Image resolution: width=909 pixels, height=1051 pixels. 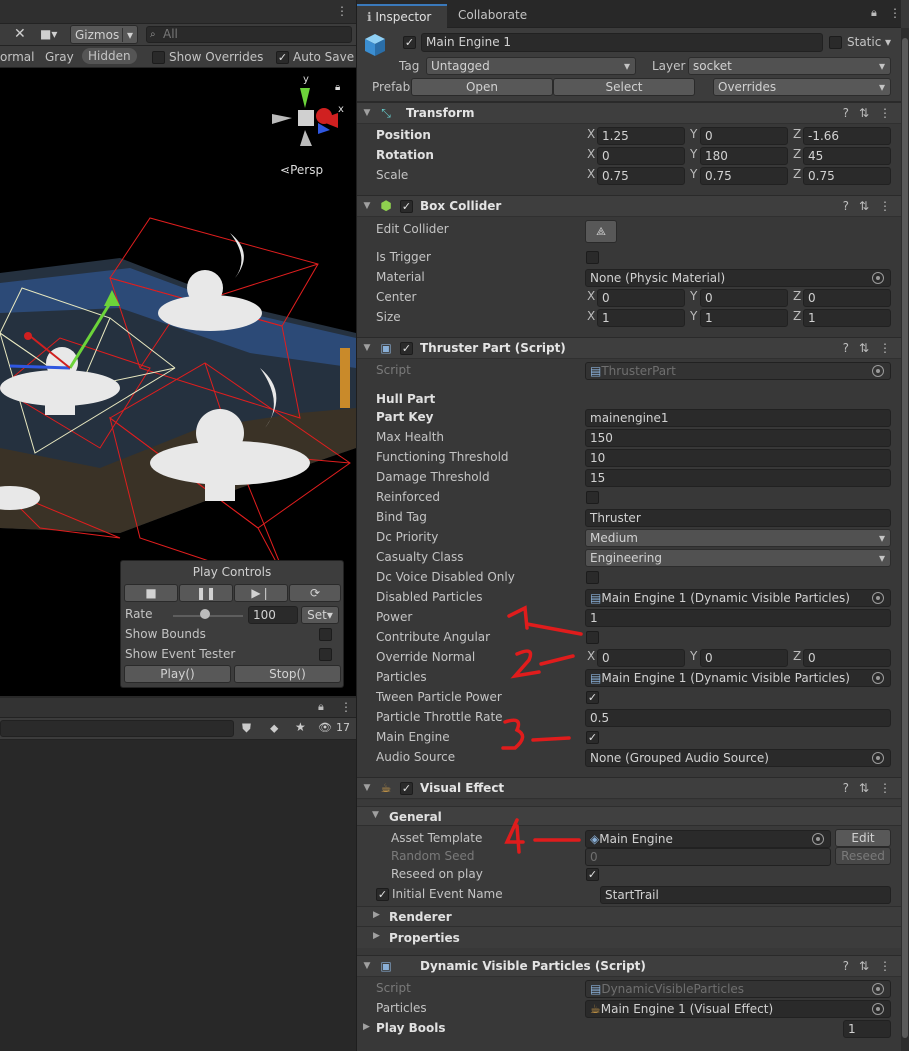 What do you see at coordinates (249, 34) in the screenshot?
I see `search-input: ⌕ All` at bounding box center [249, 34].